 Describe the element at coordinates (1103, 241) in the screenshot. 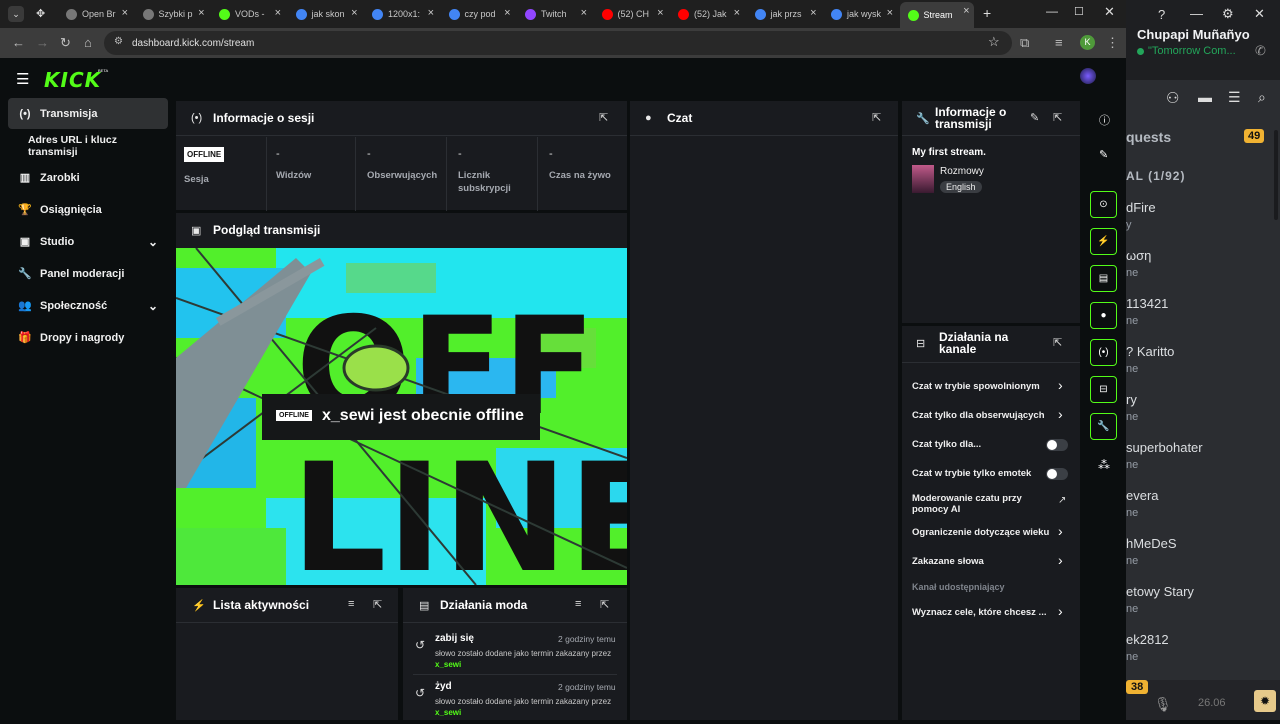

I see `rail-activity-button: ⚡` at that location.